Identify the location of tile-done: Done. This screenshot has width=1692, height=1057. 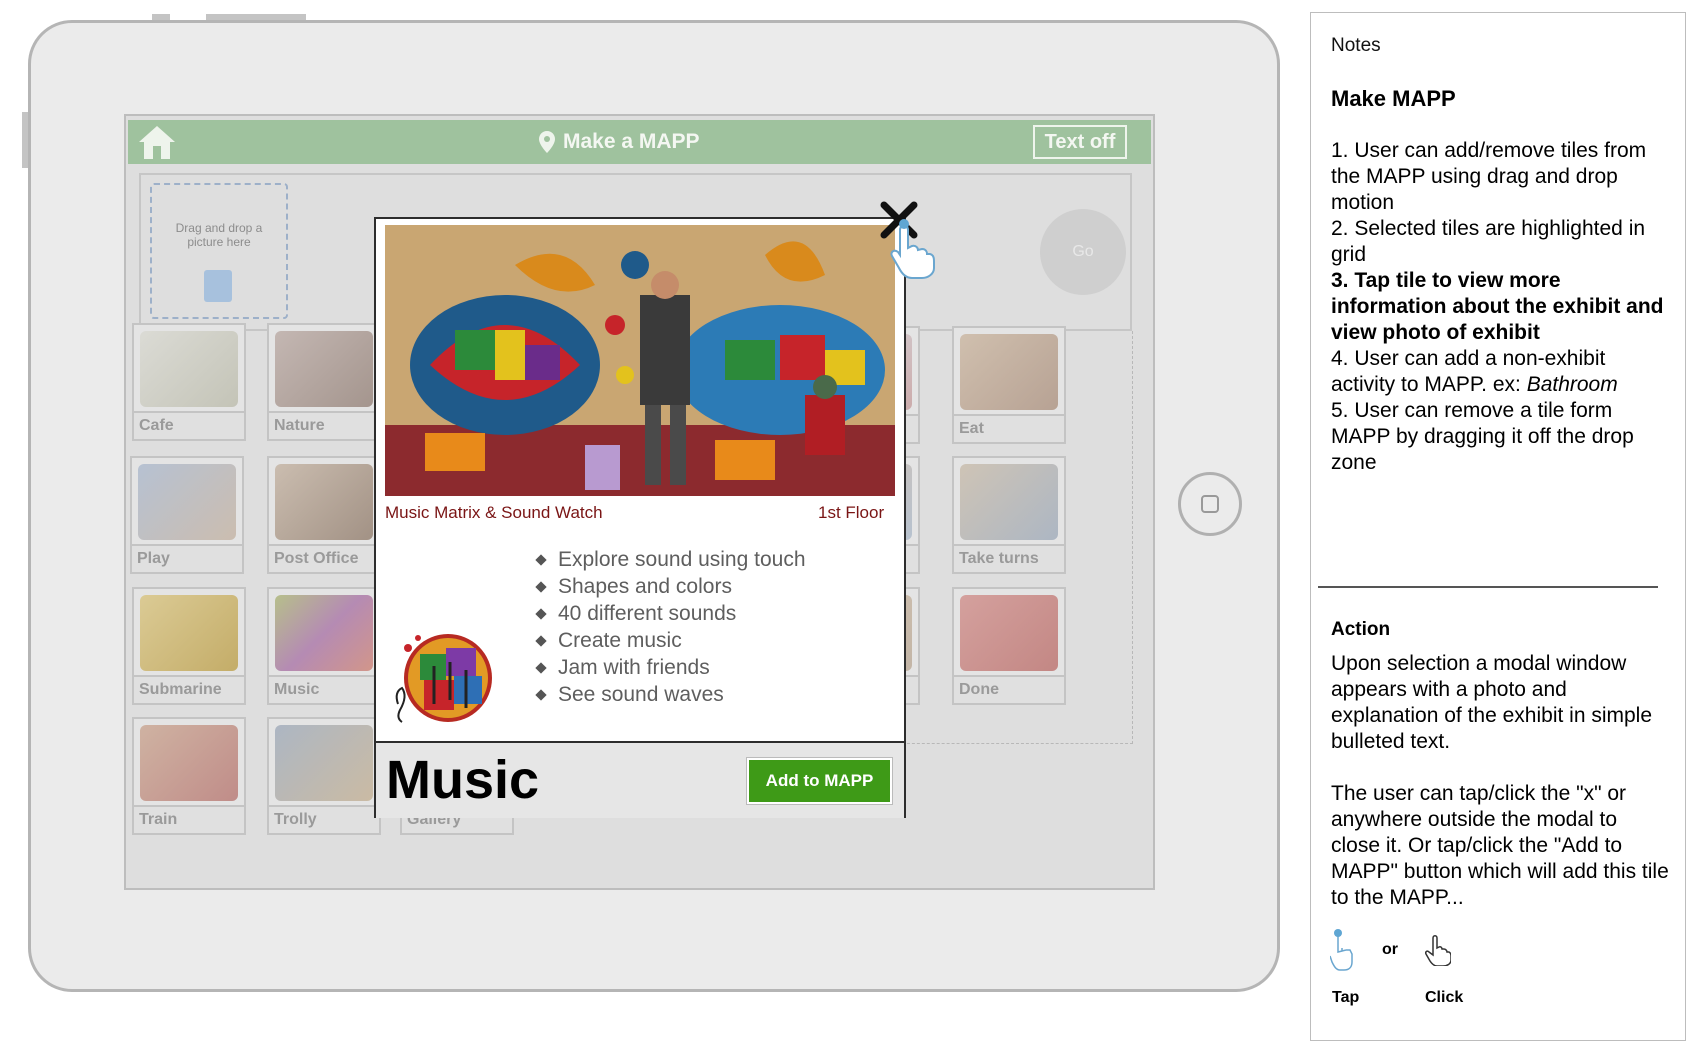
(1009, 646).